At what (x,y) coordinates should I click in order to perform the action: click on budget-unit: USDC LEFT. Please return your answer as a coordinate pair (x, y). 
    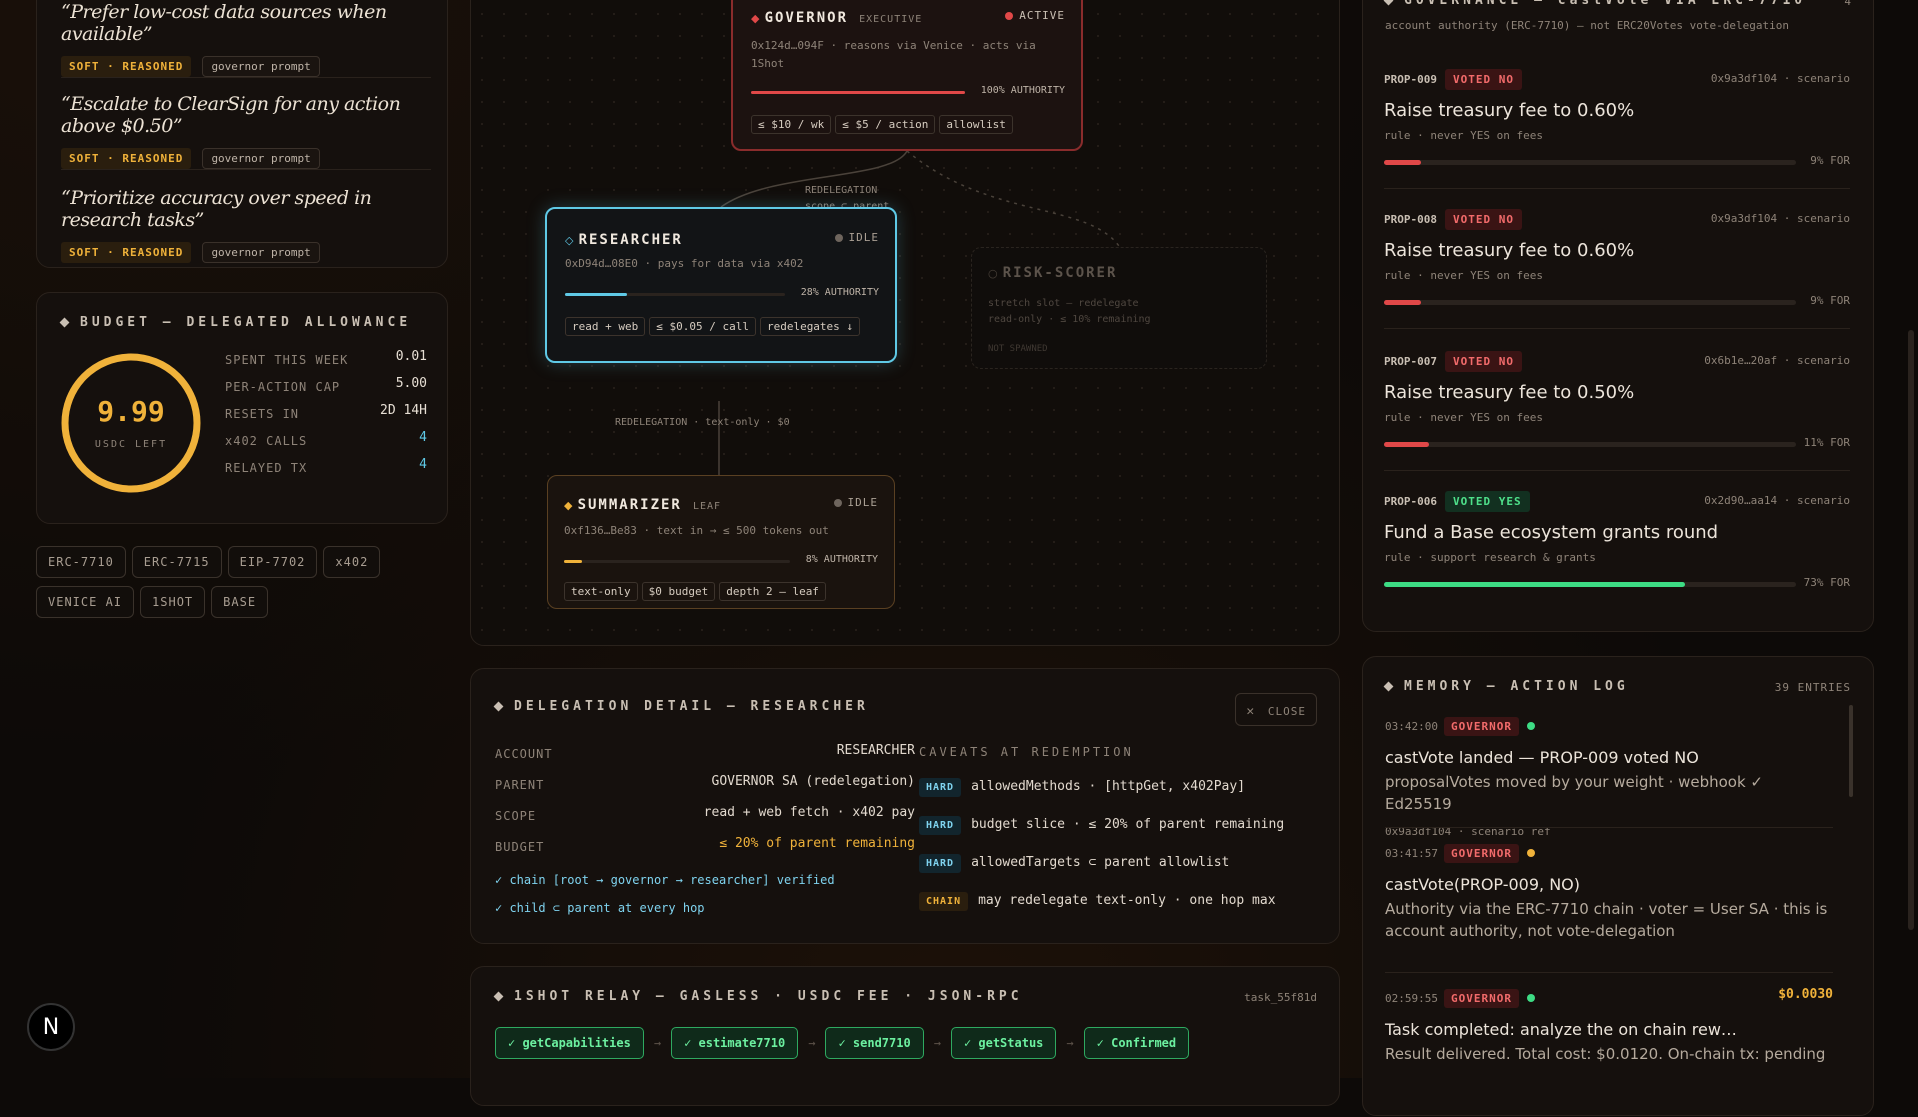
    Looking at the image, I should click on (131, 444).